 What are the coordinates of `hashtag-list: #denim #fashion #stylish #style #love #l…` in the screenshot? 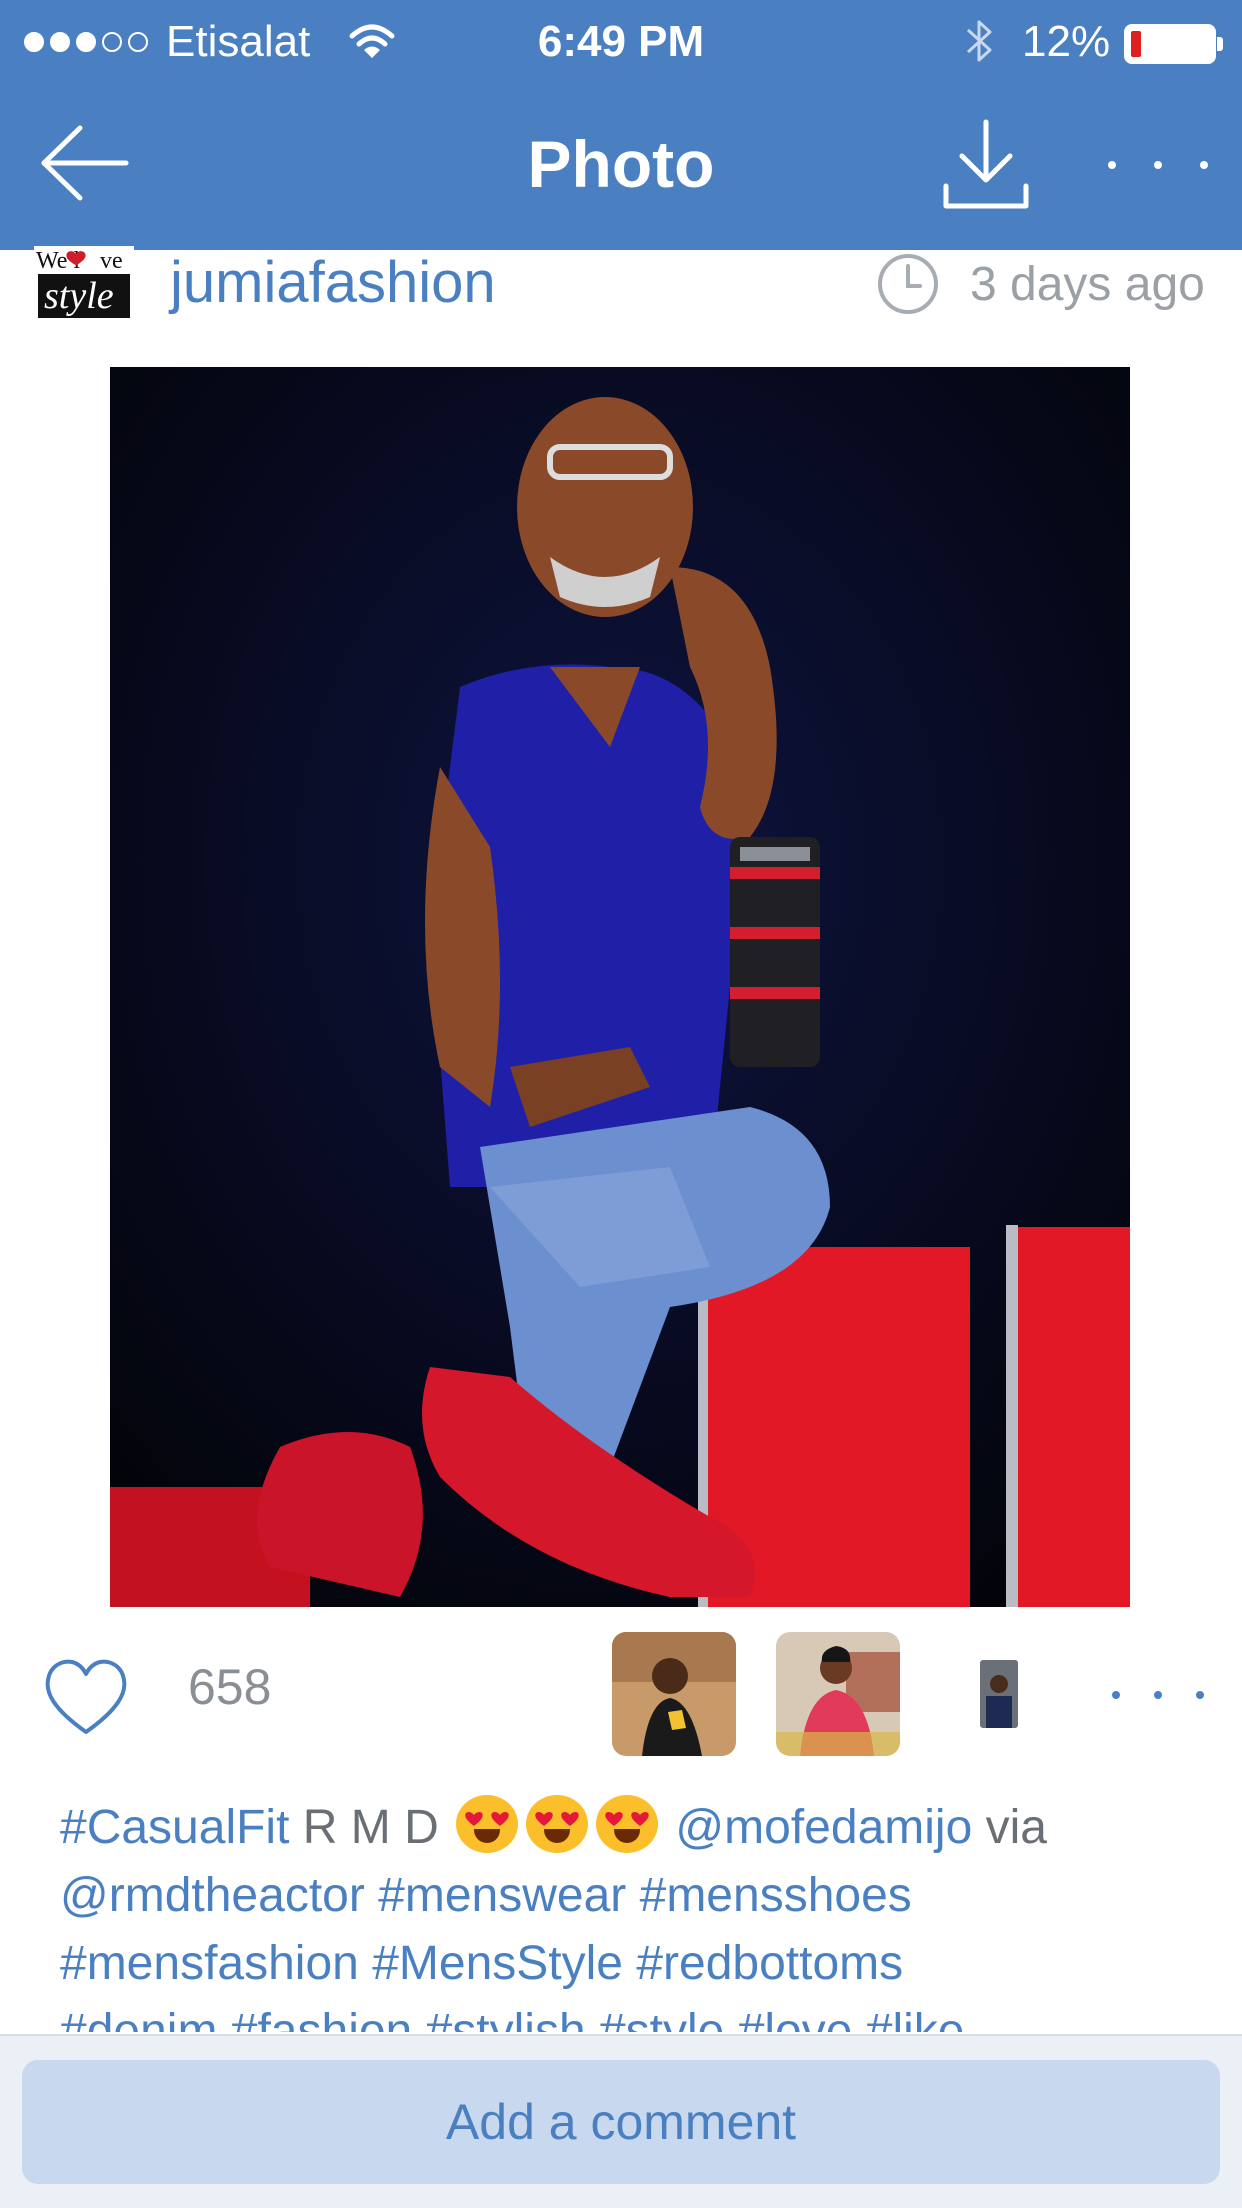 It's located at (512, 2018).